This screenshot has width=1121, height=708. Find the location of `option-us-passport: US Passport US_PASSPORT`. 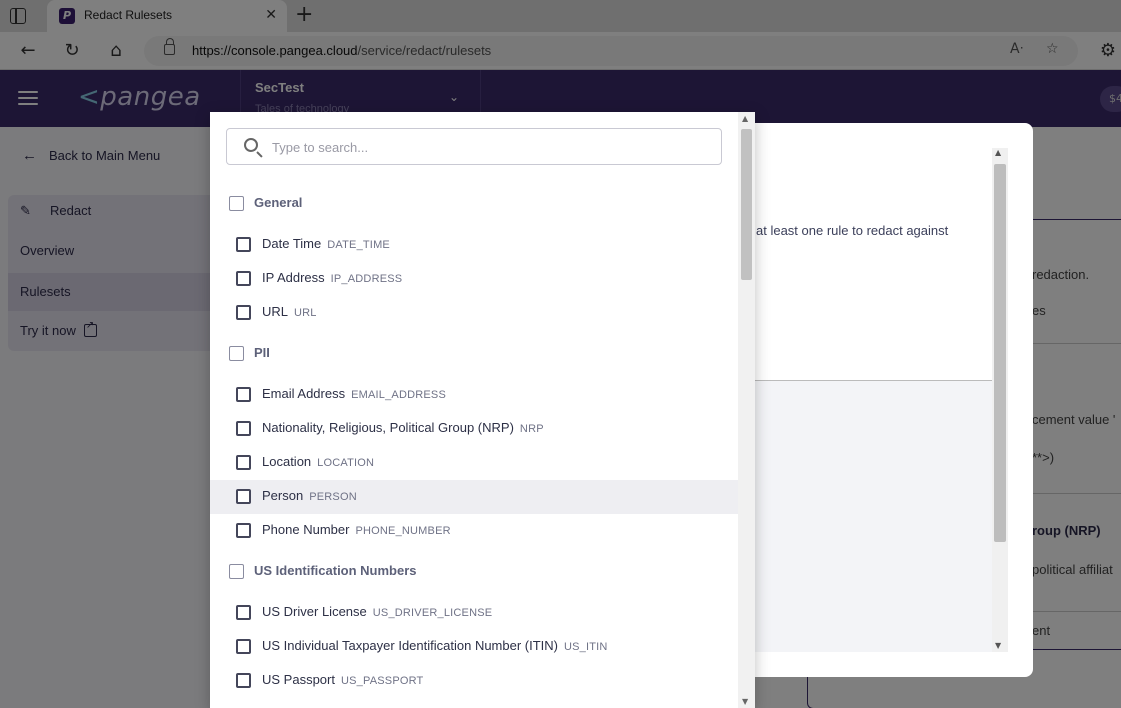

option-us-passport: US Passport US_PASSPORT is located at coordinates (474, 681).